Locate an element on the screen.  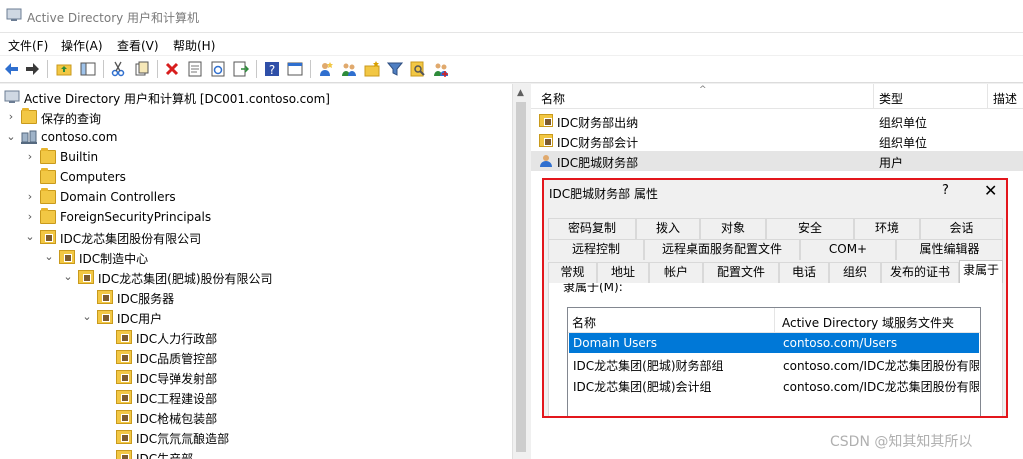
tab-account: 帐户 is located at coordinates (676, 272).